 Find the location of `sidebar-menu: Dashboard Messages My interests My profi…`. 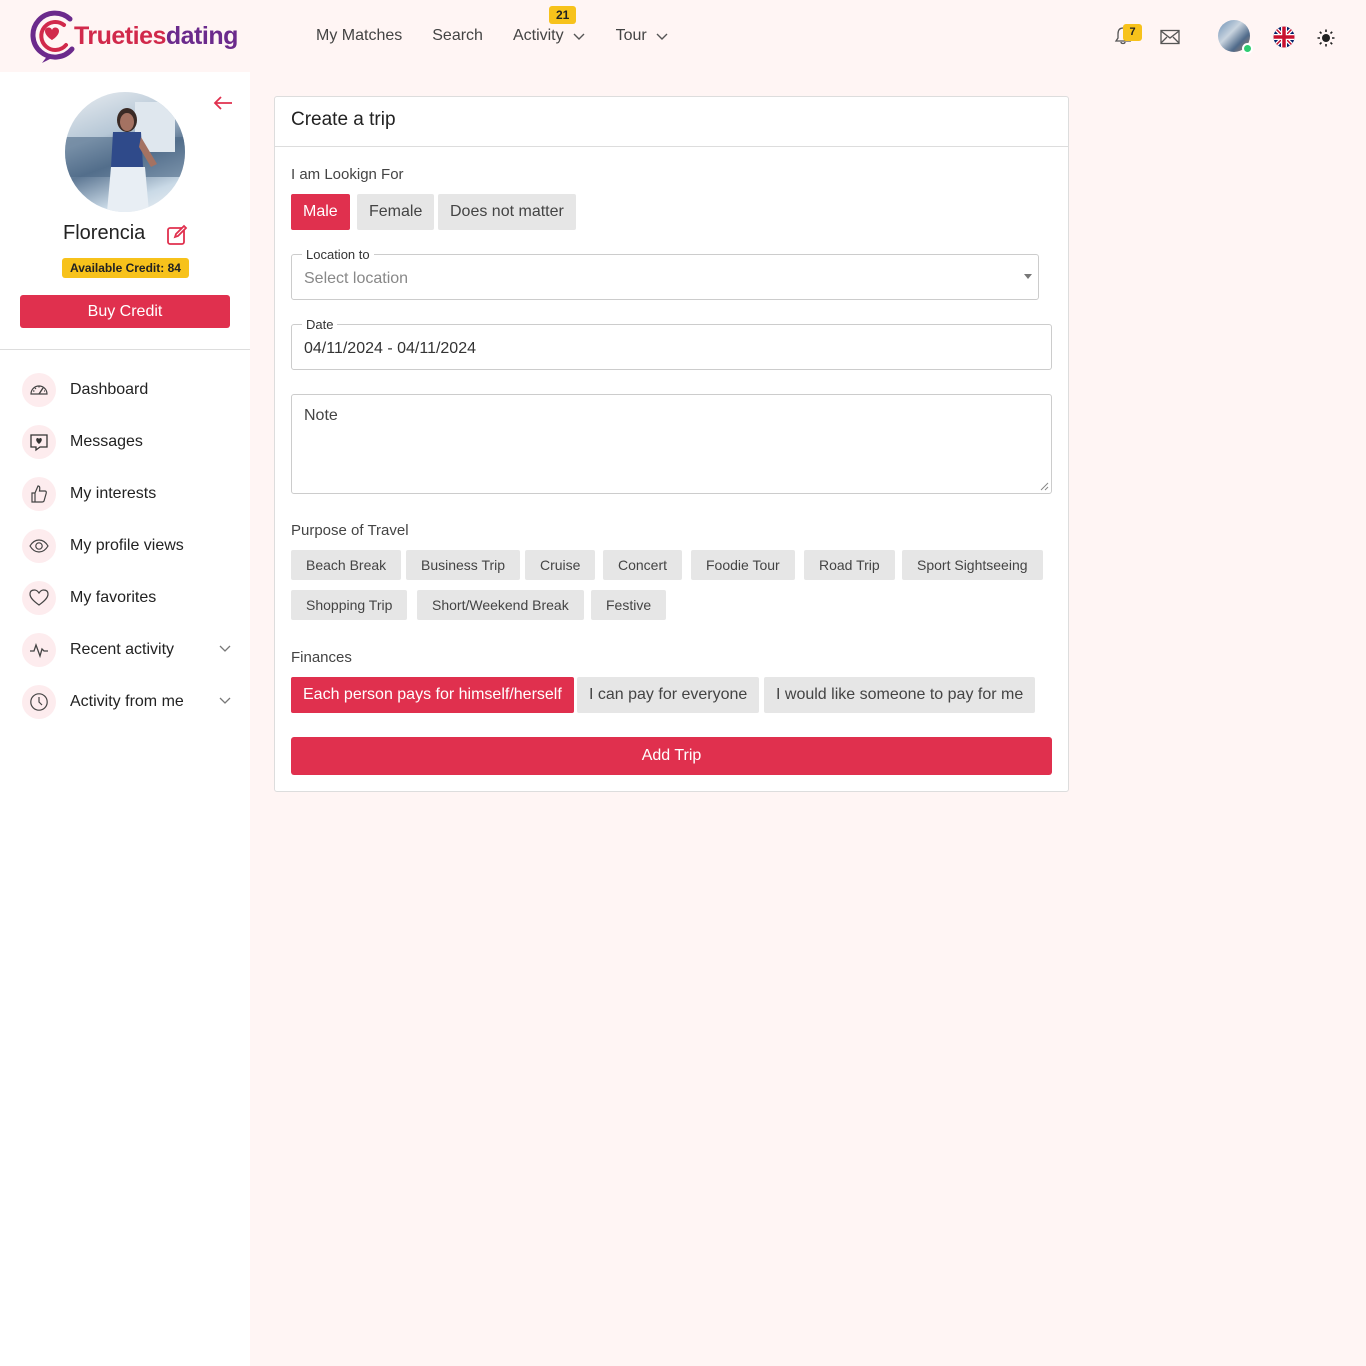

sidebar-menu: Dashboard Messages My interests My profi… is located at coordinates (128, 546).